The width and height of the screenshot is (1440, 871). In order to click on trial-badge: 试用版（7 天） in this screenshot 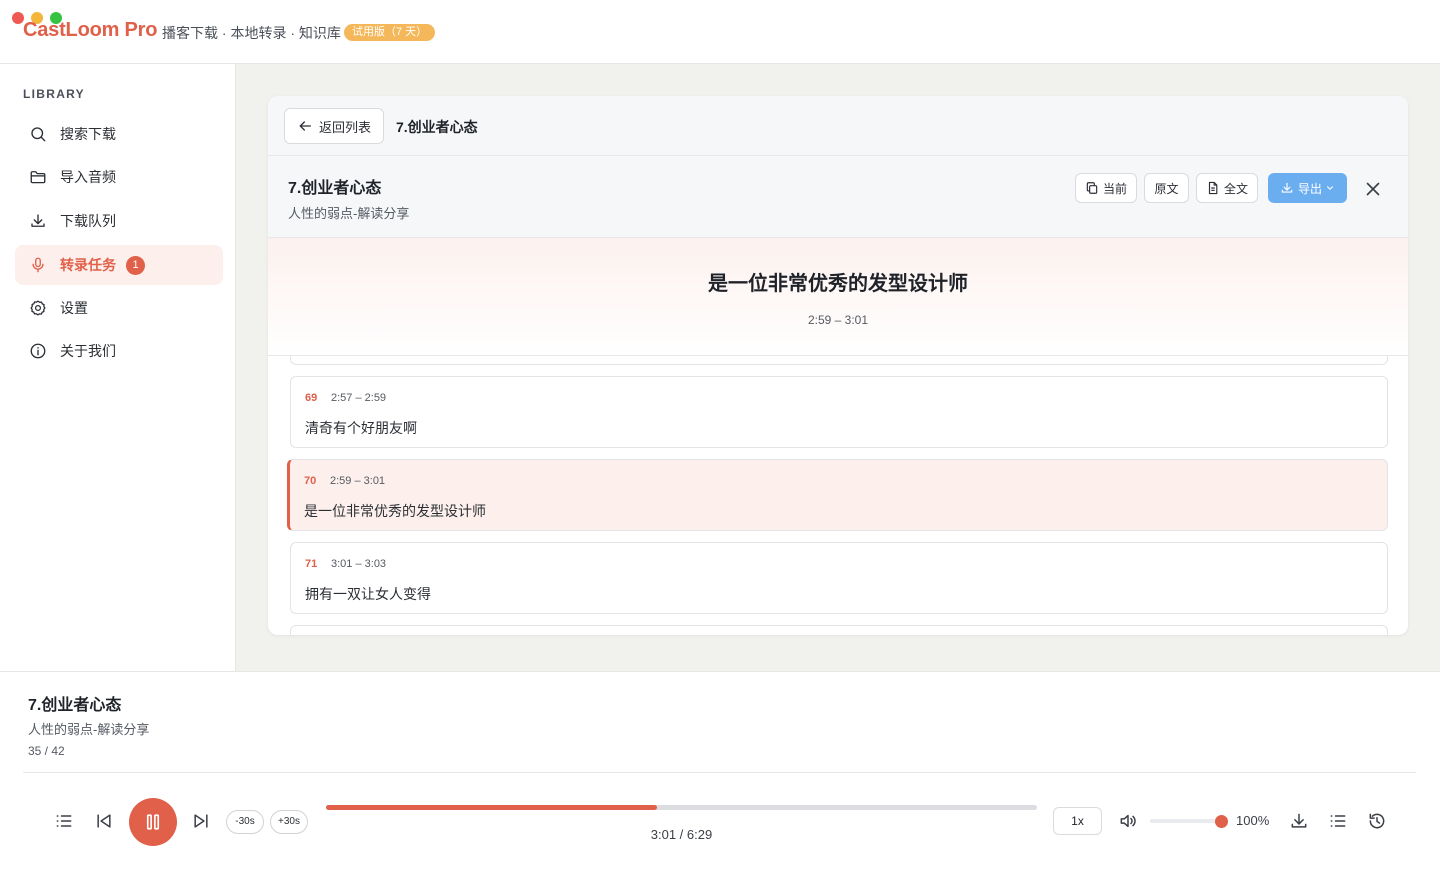, I will do `click(390, 32)`.